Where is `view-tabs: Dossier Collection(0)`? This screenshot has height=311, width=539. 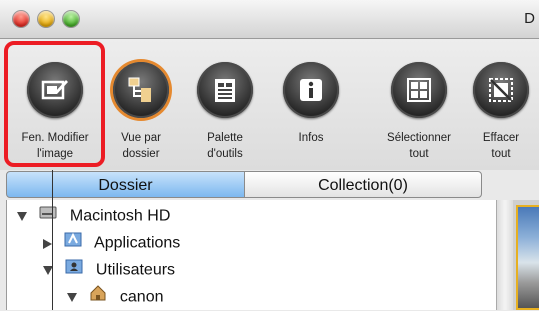
view-tabs: Dossier Collection(0) is located at coordinates (244, 185).